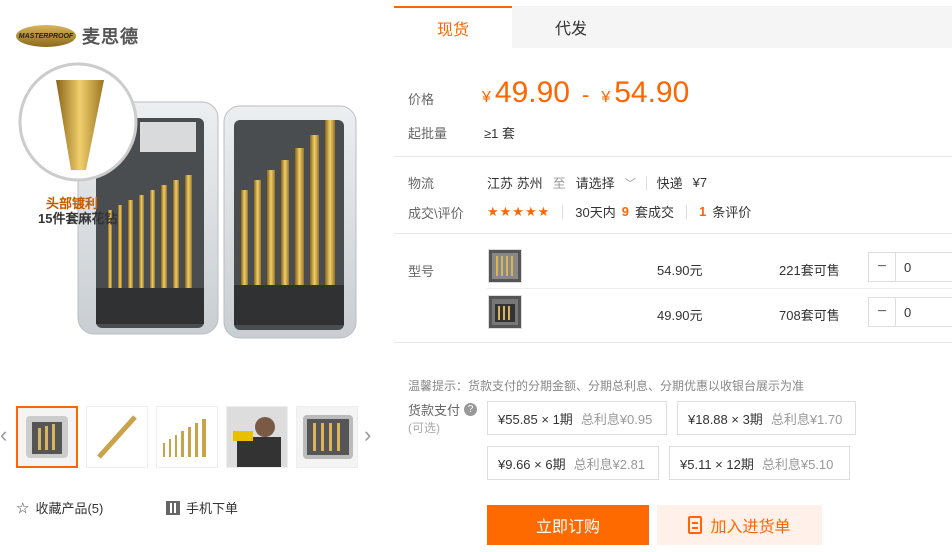 The width and height of the screenshot is (952, 552). I want to click on qr-code-icon, so click(173, 507).